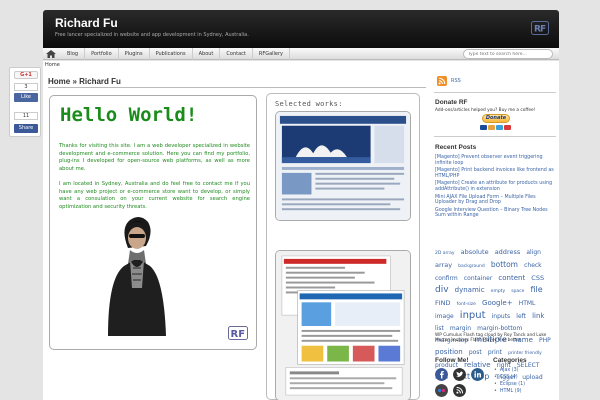  I want to click on rf-logo-icon: RF, so click(238, 333).